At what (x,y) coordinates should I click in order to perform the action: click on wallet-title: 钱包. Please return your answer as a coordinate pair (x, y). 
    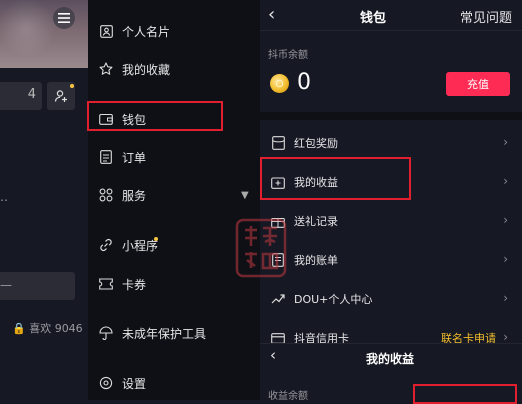
    Looking at the image, I should click on (373, 18).